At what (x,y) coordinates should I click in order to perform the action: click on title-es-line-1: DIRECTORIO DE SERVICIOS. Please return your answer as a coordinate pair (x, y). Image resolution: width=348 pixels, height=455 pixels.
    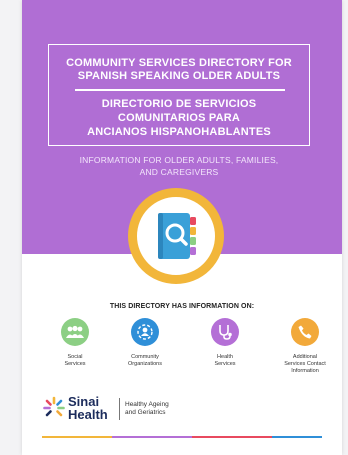
    Looking at the image, I should click on (179, 104).